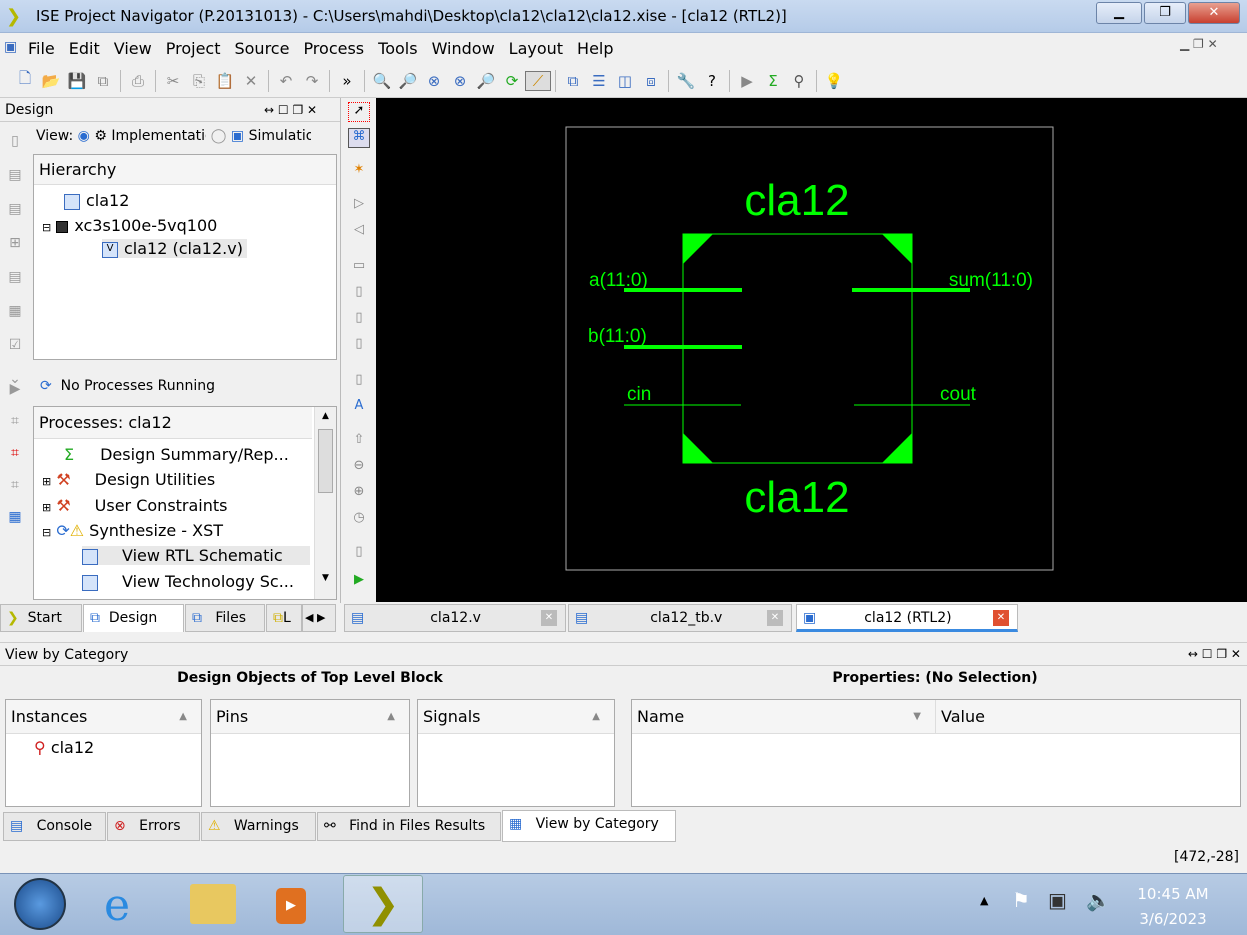 This screenshot has width=1247, height=935. Describe the element at coordinates (312, 81) in the screenshot. I see `redo-icon: ↷` at that location.